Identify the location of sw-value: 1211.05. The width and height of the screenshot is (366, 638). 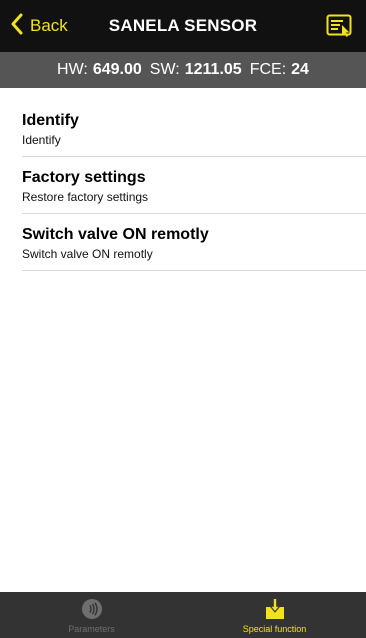
(213, 69).